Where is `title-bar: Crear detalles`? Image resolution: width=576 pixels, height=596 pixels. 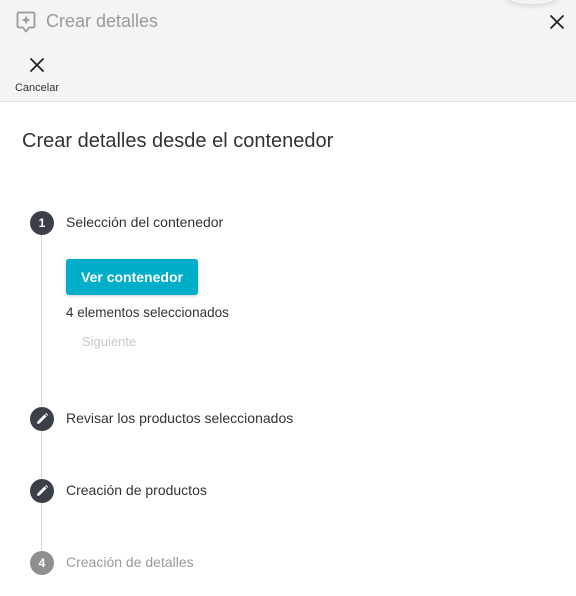 title-bar: Crear detalles is located at coordinates (288, 22).